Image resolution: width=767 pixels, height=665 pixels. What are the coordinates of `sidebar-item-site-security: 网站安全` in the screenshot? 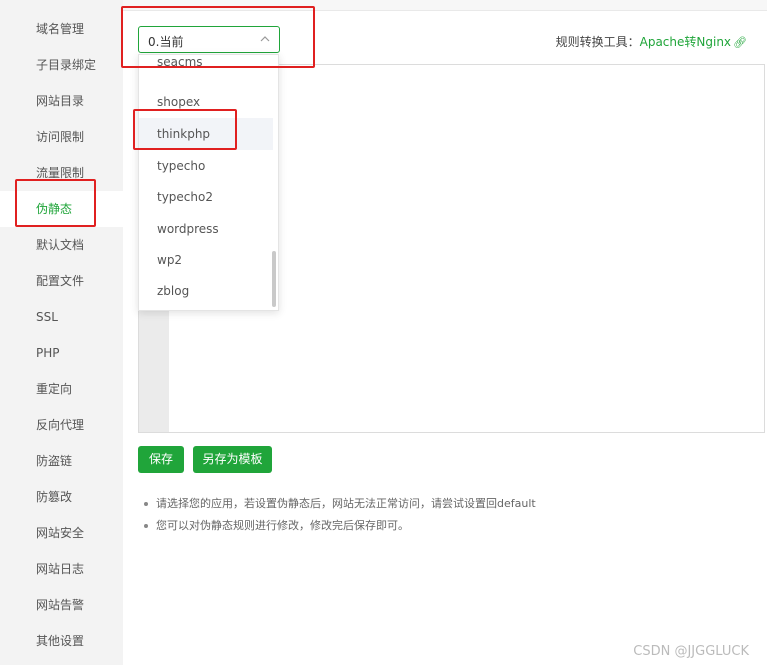 It's located at (61, 533).